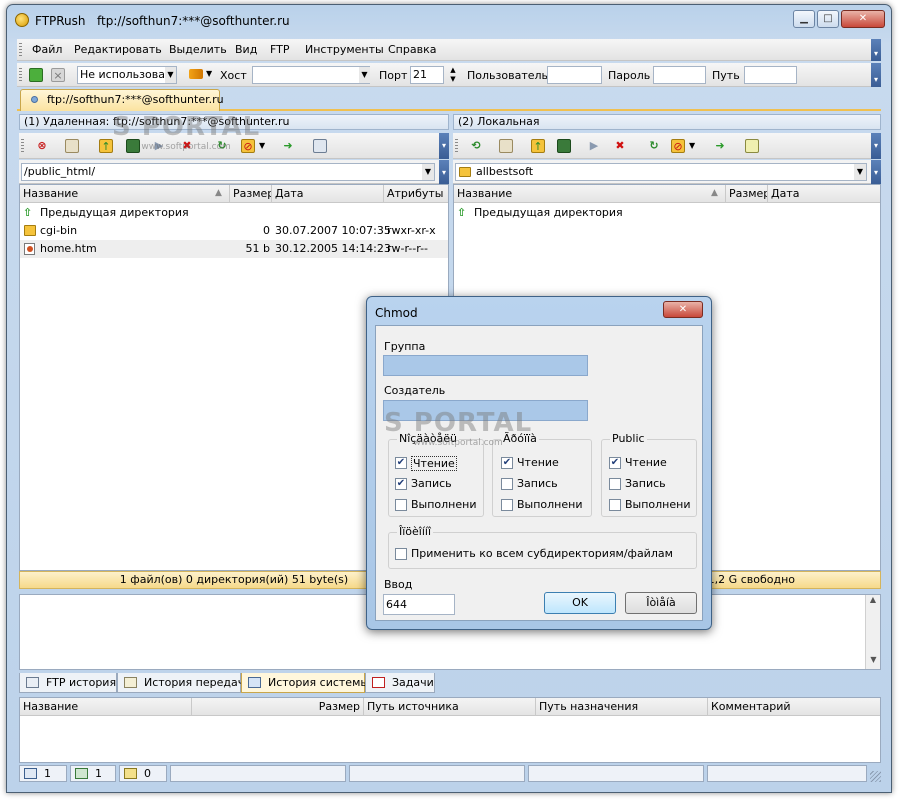  What do you see at coordinates (106, 146) in the screenshot?
I see `remote-parent-folder-icon: ↑` at bounding box center [106, 146].